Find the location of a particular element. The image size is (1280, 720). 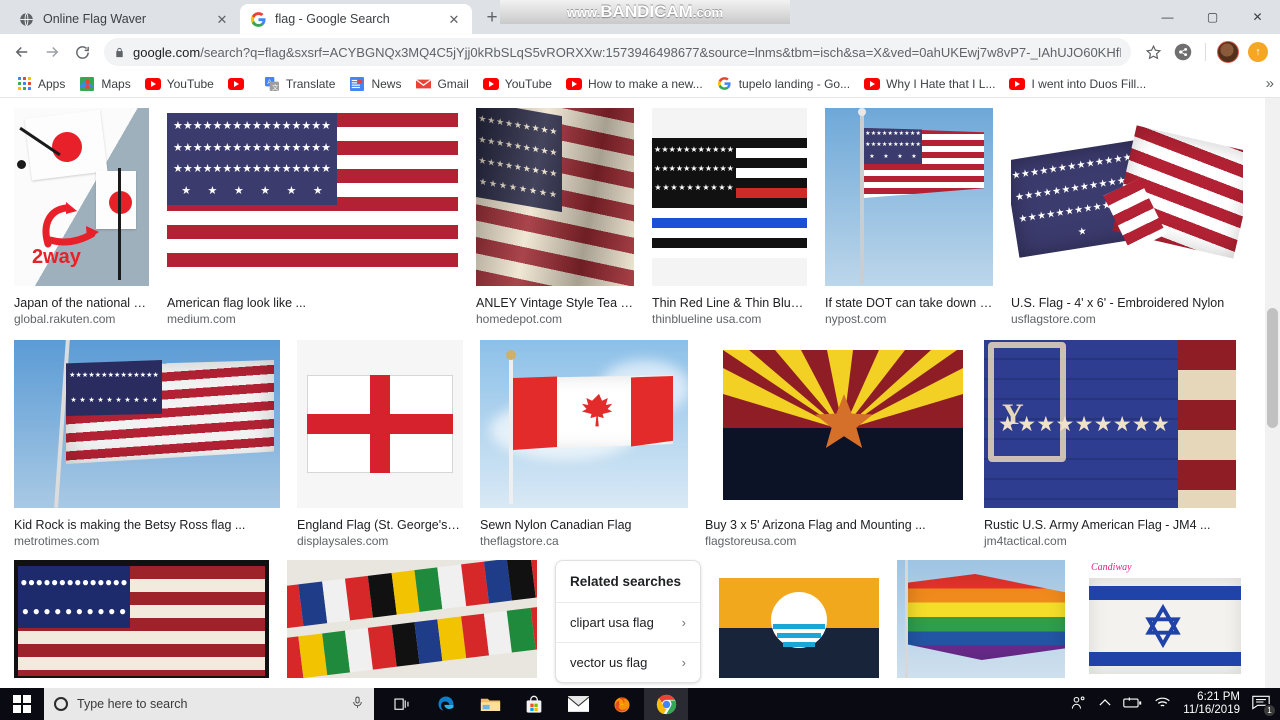

result-thumbnail-betsy-ross-flag: ★ ★ ★ ★ ★ ★ ★ ★ ★ ★ ★ ★ ★ ★ ★ ★ ★ ★ ★ ★ ★ ★ ★ ★ is located at coordinates (147, 424).